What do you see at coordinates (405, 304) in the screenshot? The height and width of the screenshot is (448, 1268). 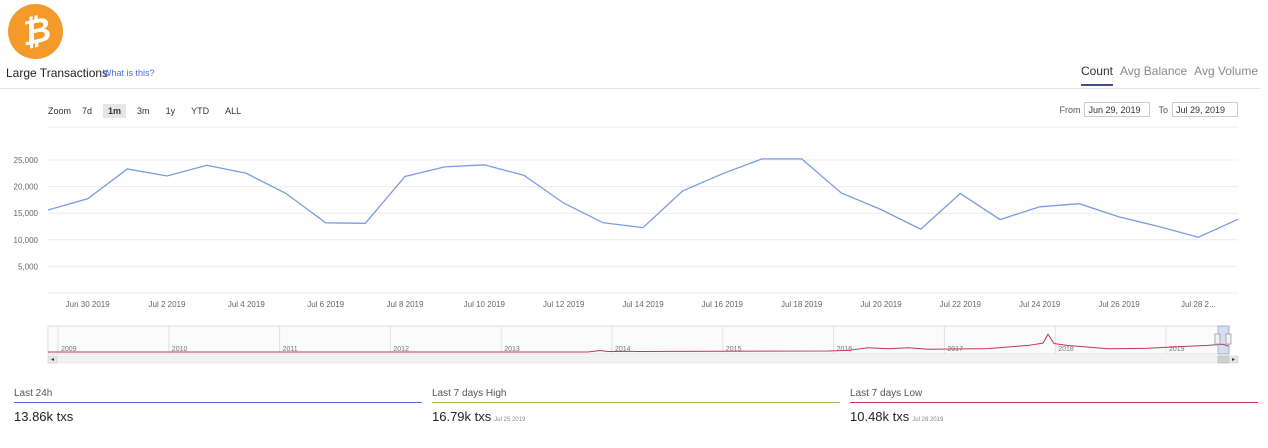 I see `x-tick-label: Jul 8 2019` at bounding box center [405, 304].